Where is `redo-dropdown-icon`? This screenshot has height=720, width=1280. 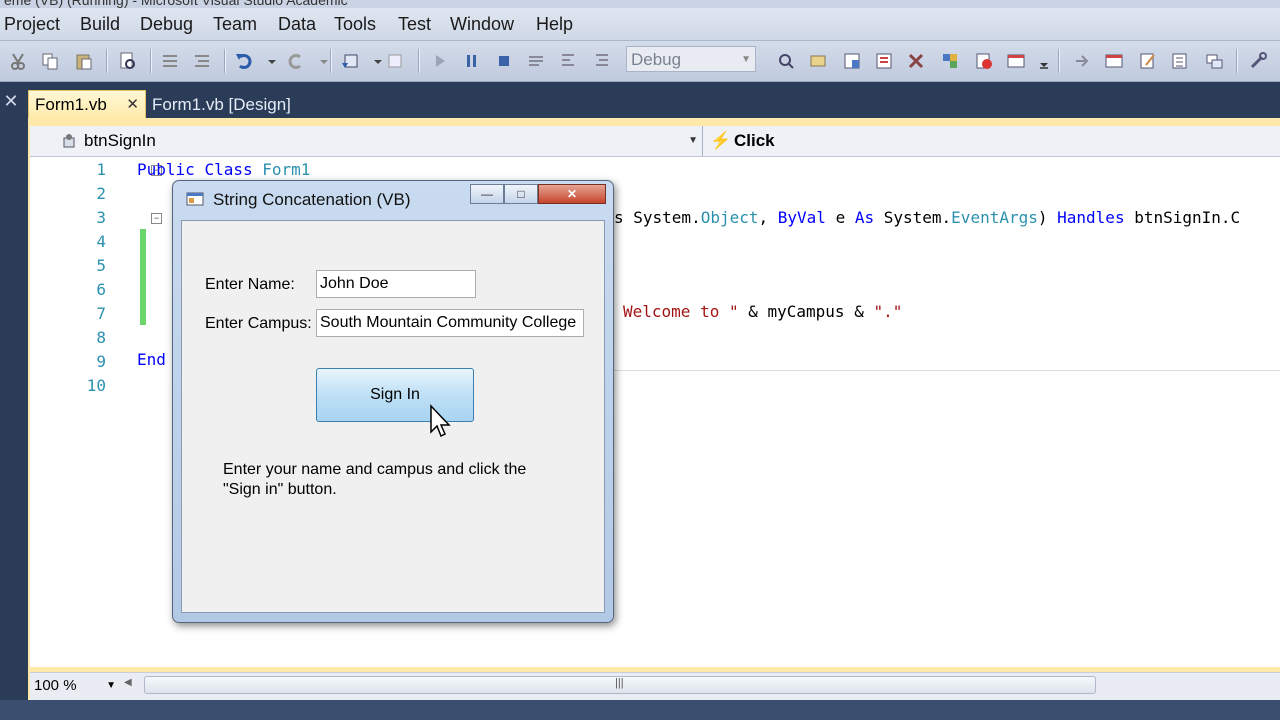
redo-dropdown-icon is located at coordinates (321, 61).